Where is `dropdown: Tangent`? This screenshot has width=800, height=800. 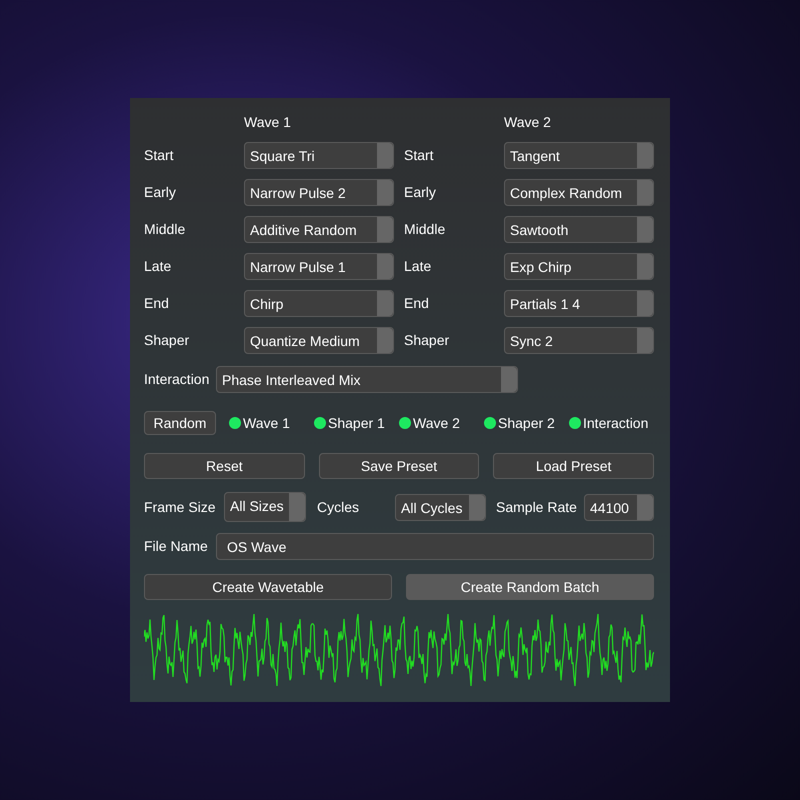
dropdown: Tangent is located at coordinates (579, 155).